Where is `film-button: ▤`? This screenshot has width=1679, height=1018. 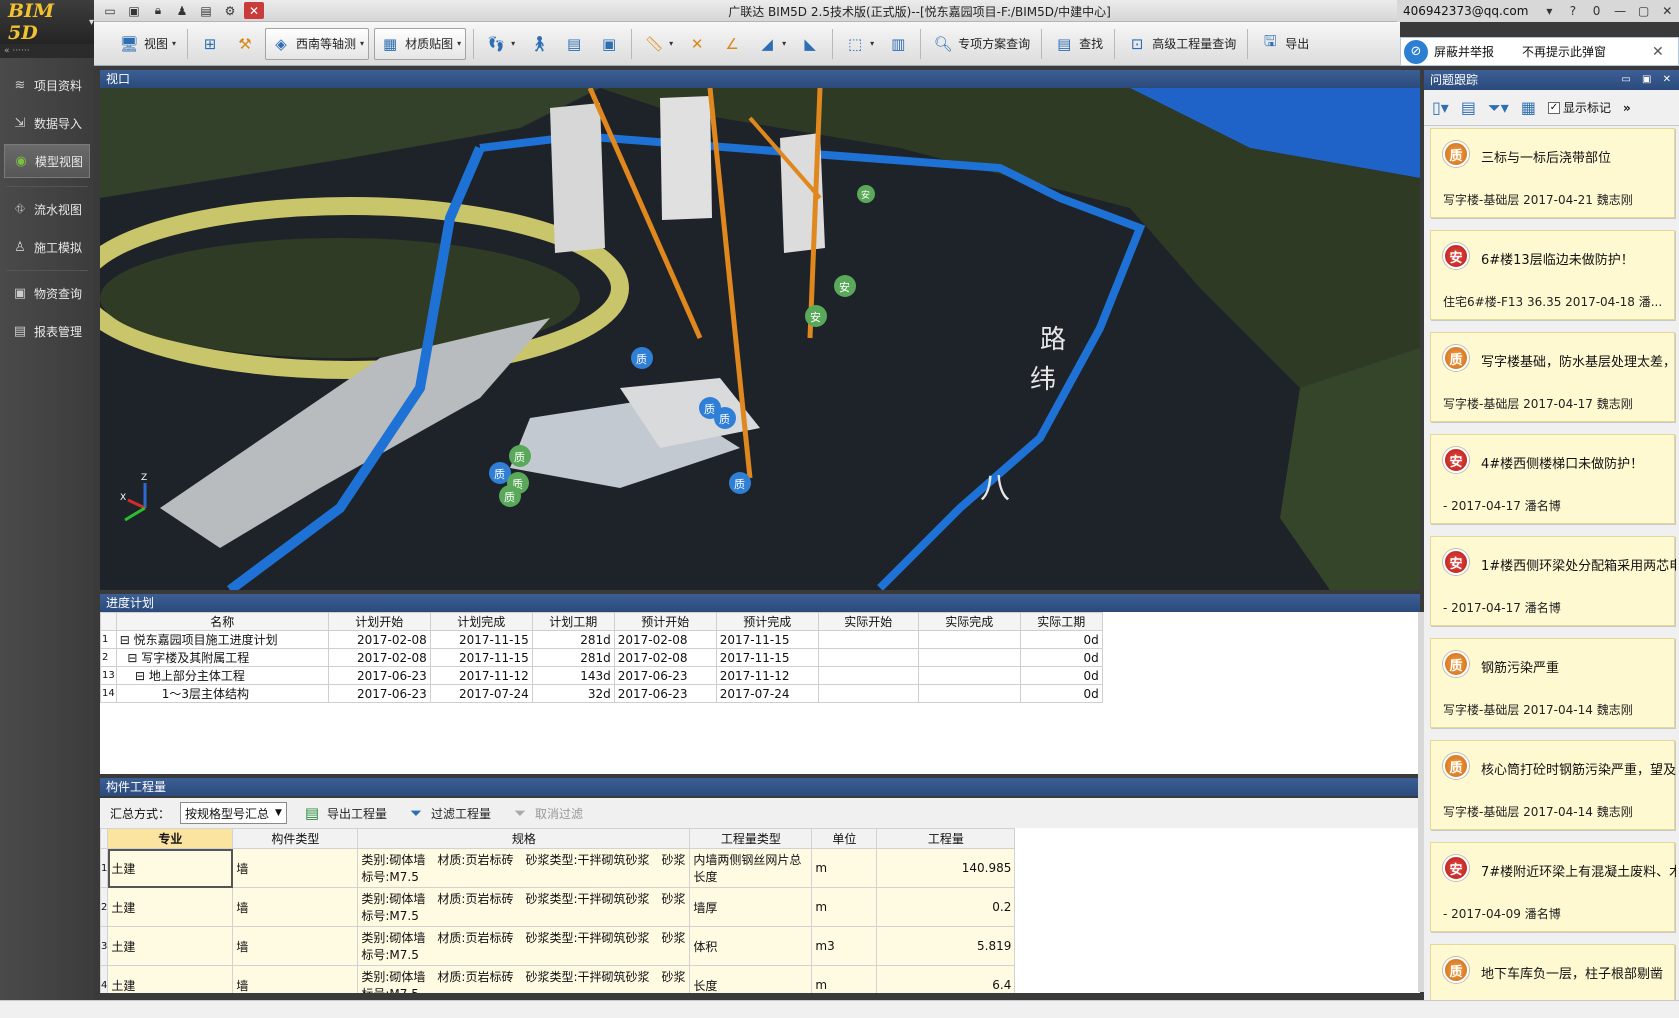
film-button: ▤ is located at coordinates (574, 44).